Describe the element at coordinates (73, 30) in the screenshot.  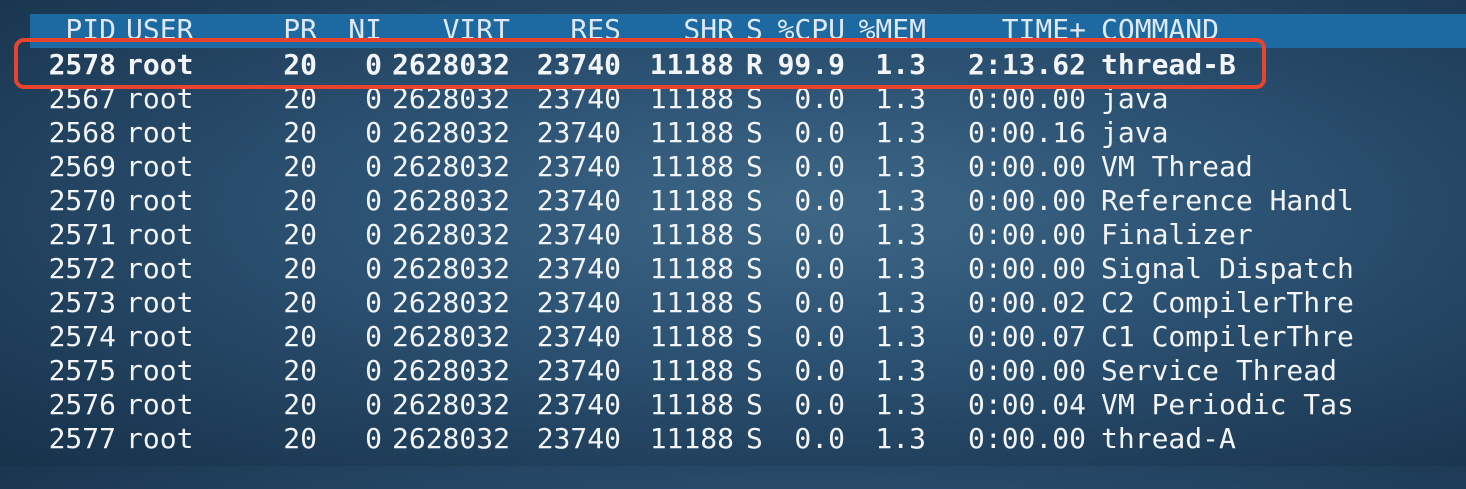
I see `header-pid: PID` at that location.